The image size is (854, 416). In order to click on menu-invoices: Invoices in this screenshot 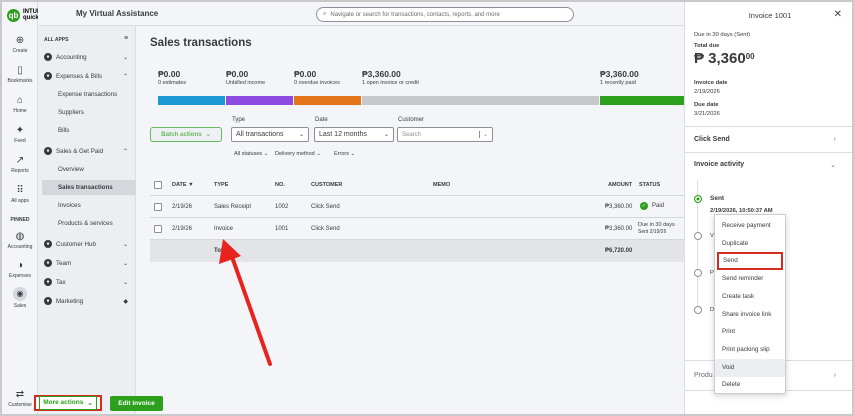, I will do `click(89, 205)`.